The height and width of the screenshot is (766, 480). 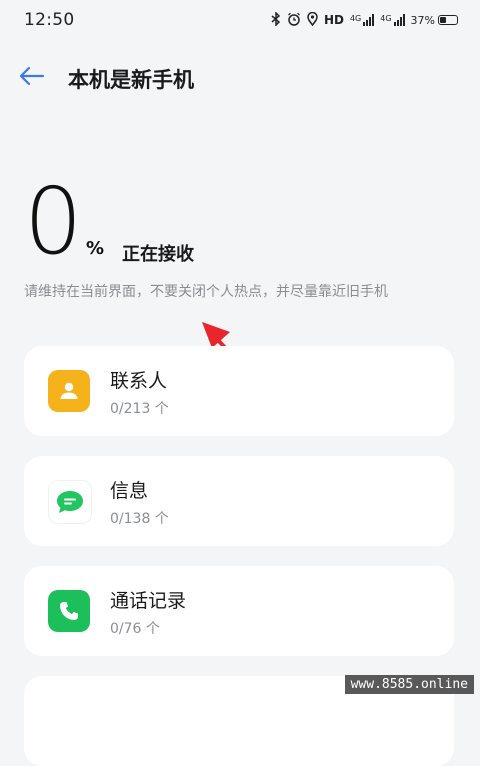 I want to click on list-item-call-logs: 通话记录 0/76 个, so click(x=239, y=611).